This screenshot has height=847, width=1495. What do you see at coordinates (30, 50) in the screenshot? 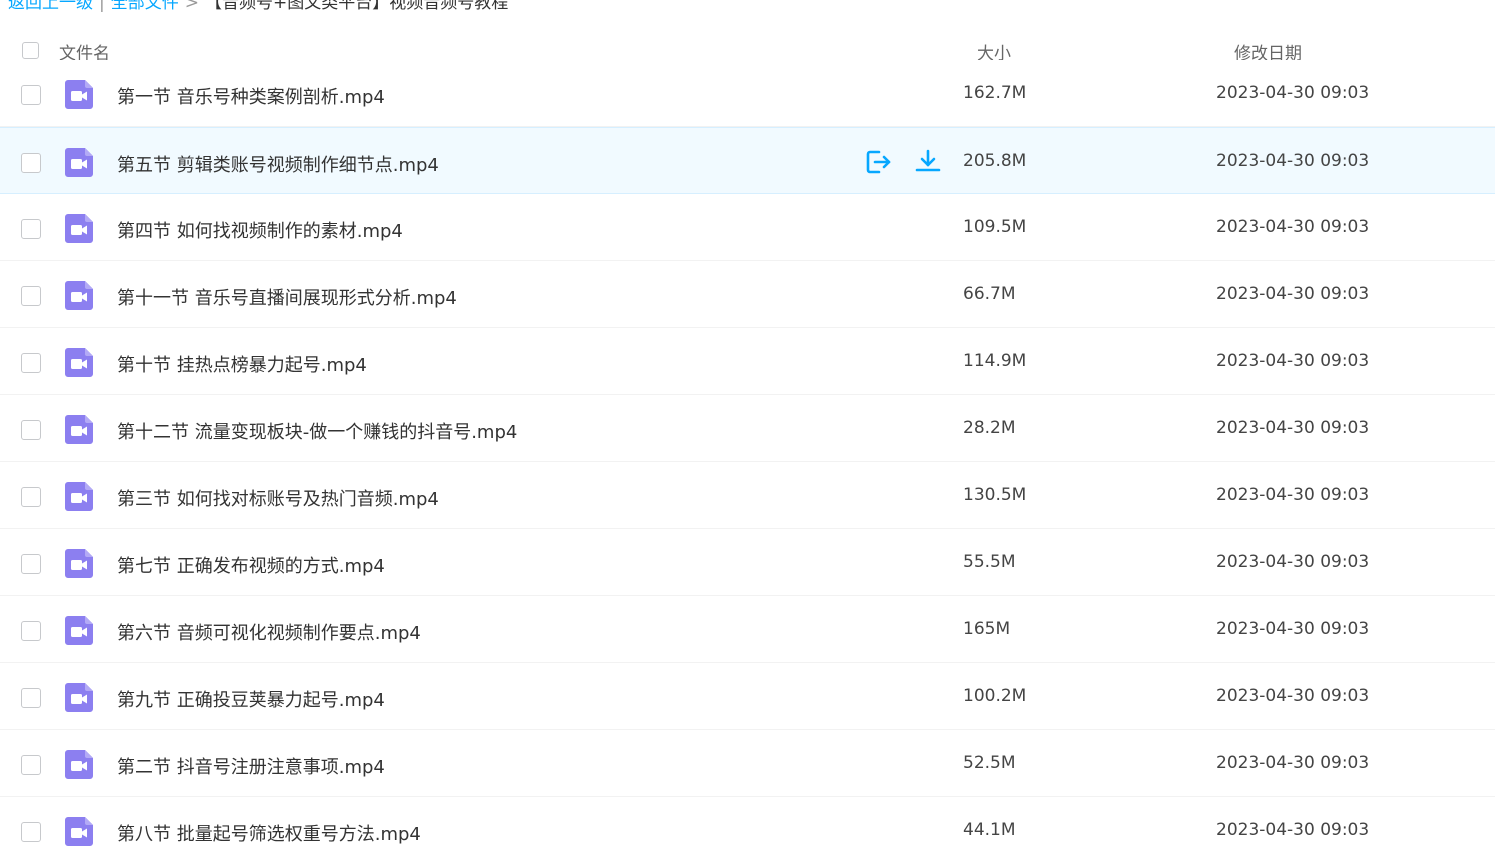
I see `select-all-checkbox` at bounding box center [30, 50].